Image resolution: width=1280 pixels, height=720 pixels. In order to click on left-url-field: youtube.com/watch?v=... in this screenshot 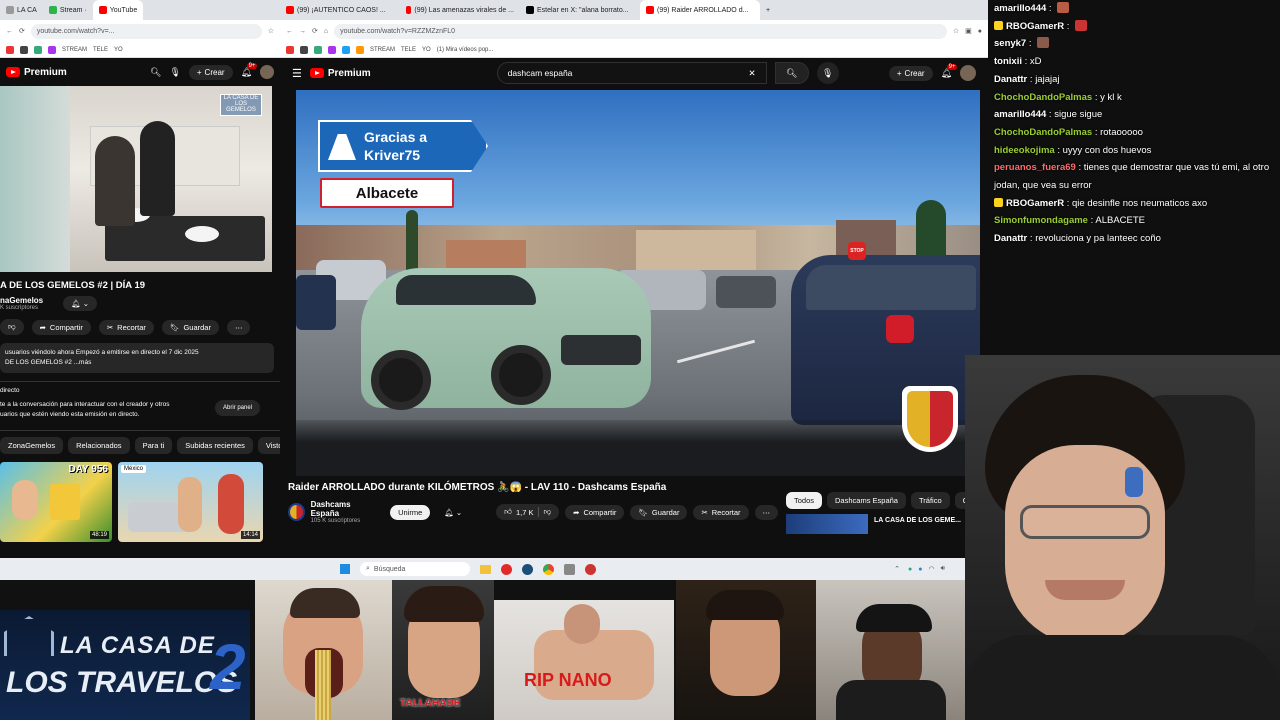, I will do `click(146, 31)`.